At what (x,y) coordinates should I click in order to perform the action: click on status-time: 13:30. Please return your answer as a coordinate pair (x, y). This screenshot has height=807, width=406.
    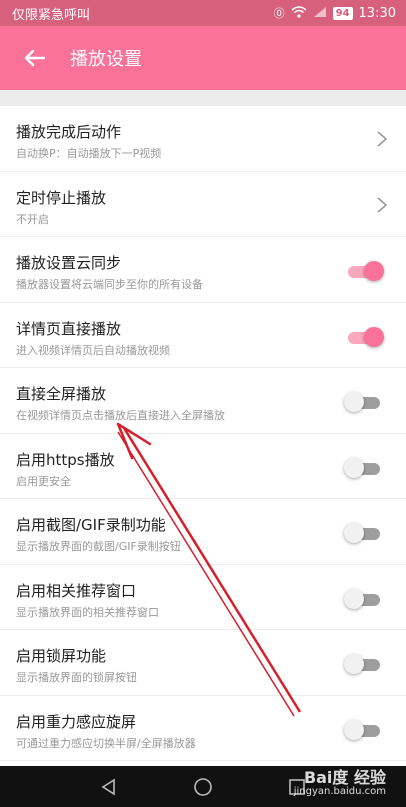
    Looking at the image, I should click on (377, 13).